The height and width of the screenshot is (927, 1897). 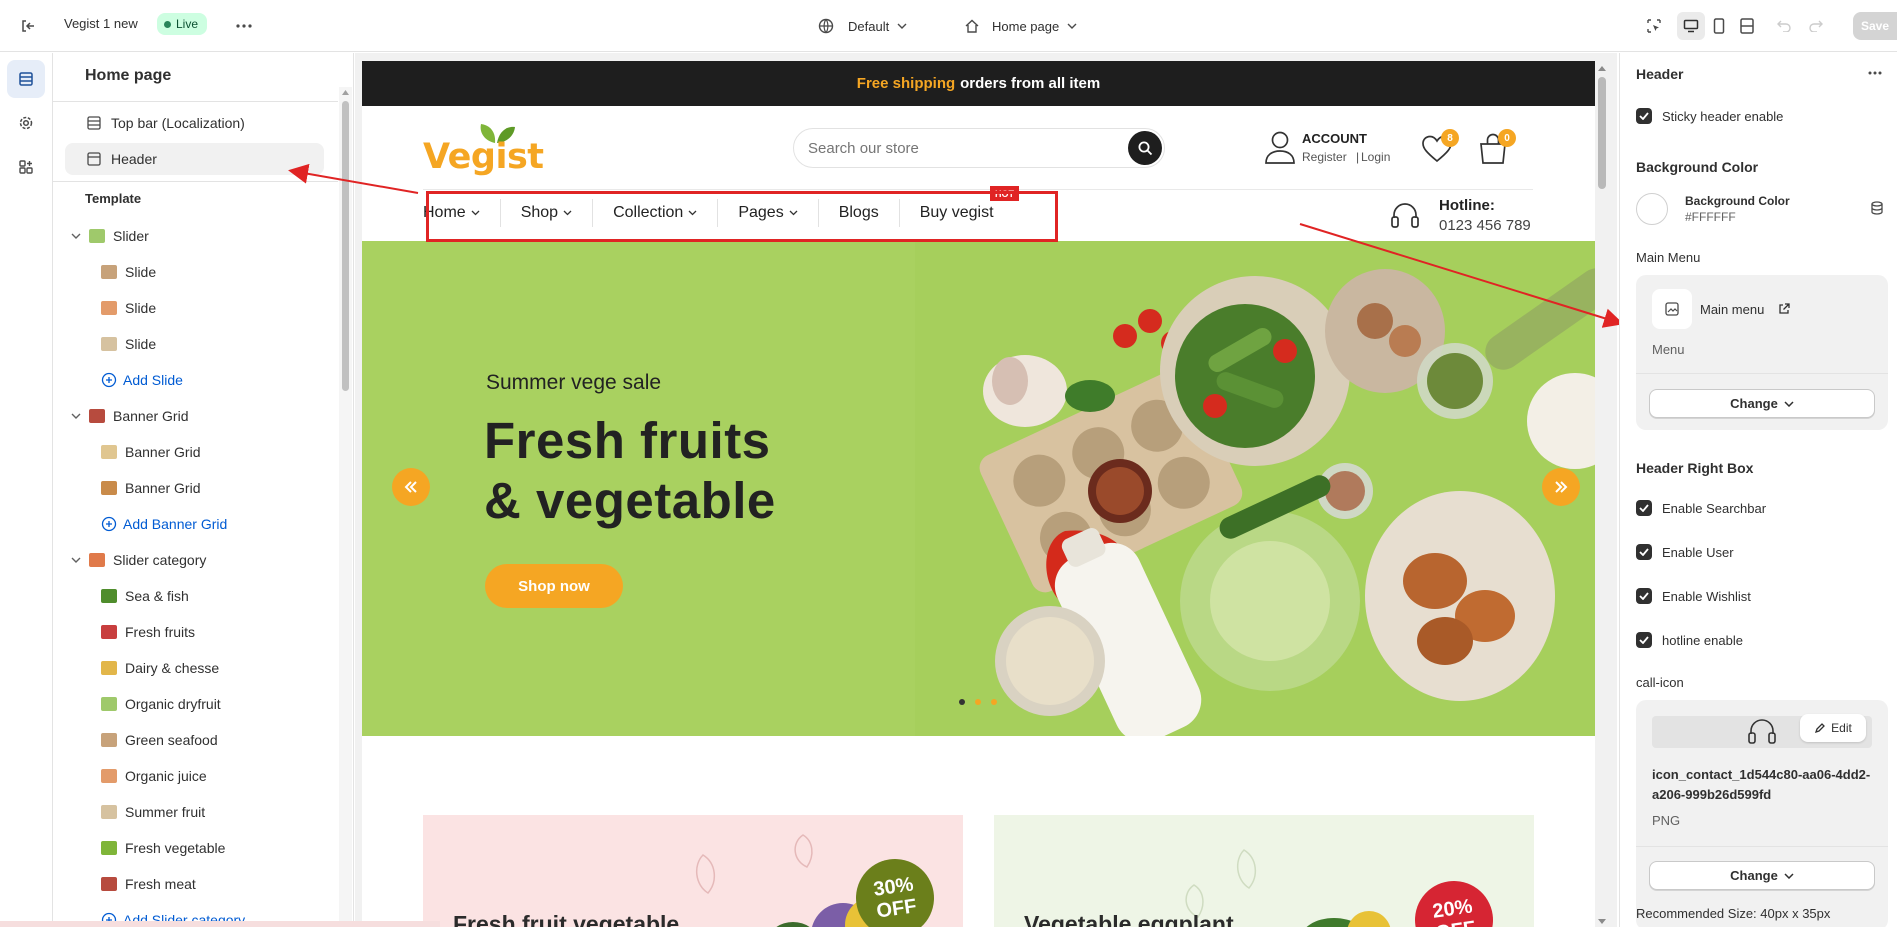 I want to click on edit-image-button: Edit, so click(x=1833, y=728).